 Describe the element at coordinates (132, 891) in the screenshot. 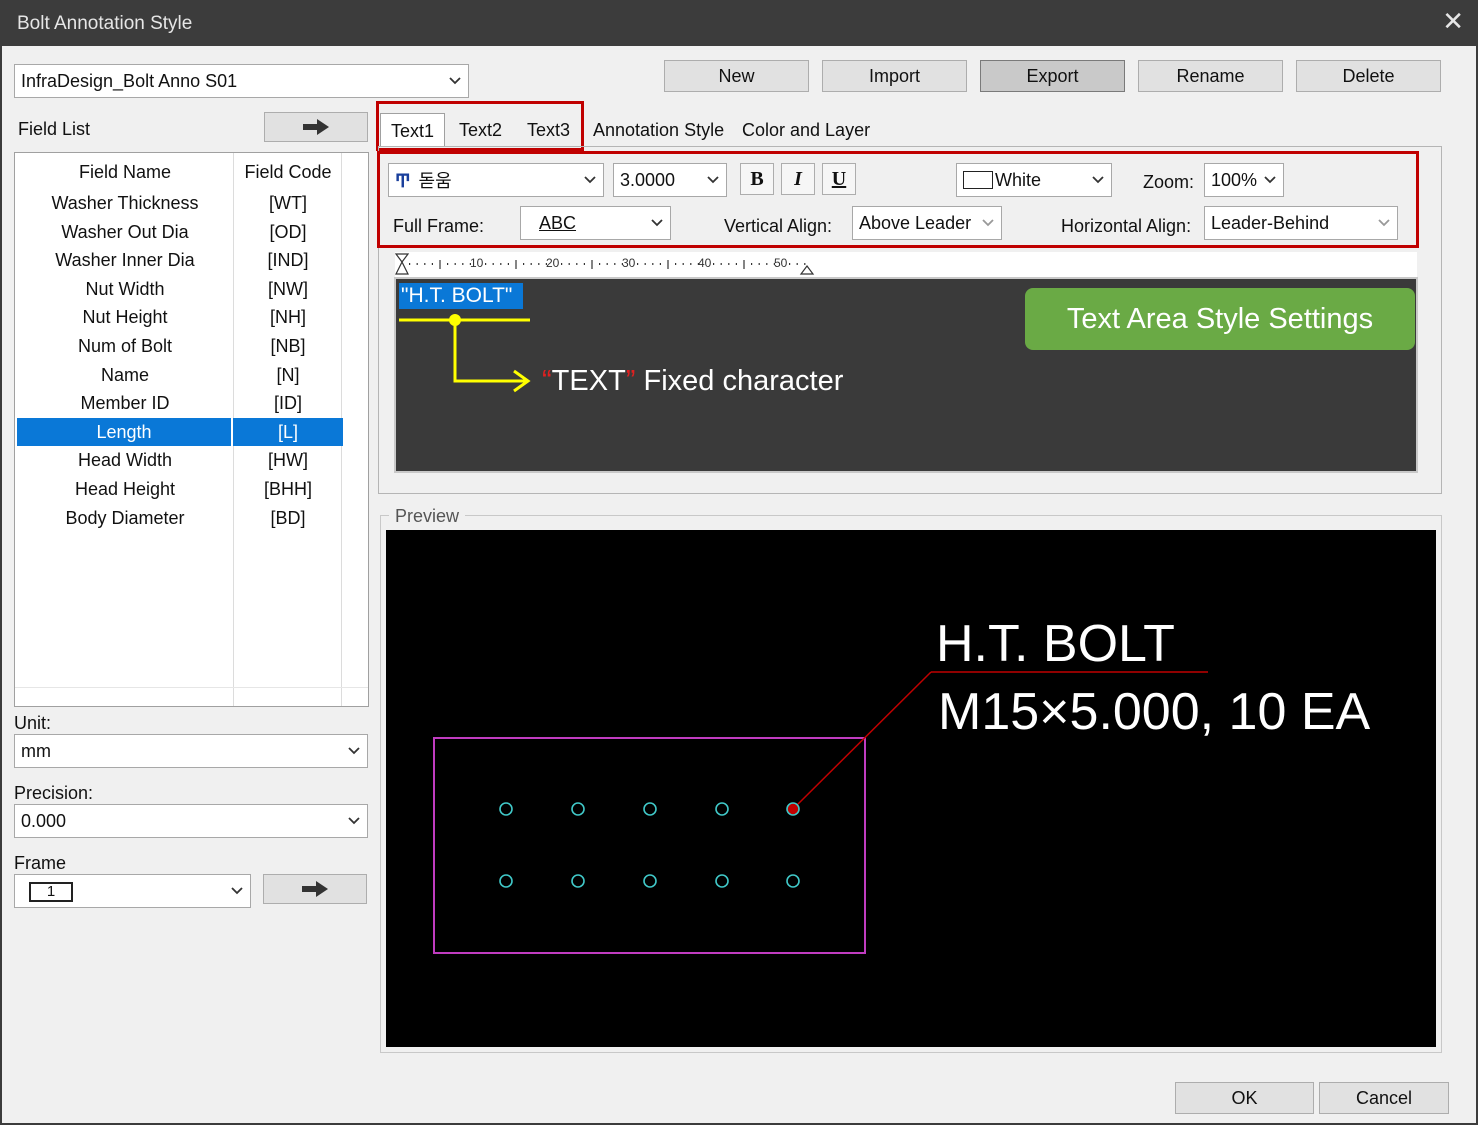

I see `frame-select: 1` at that location.